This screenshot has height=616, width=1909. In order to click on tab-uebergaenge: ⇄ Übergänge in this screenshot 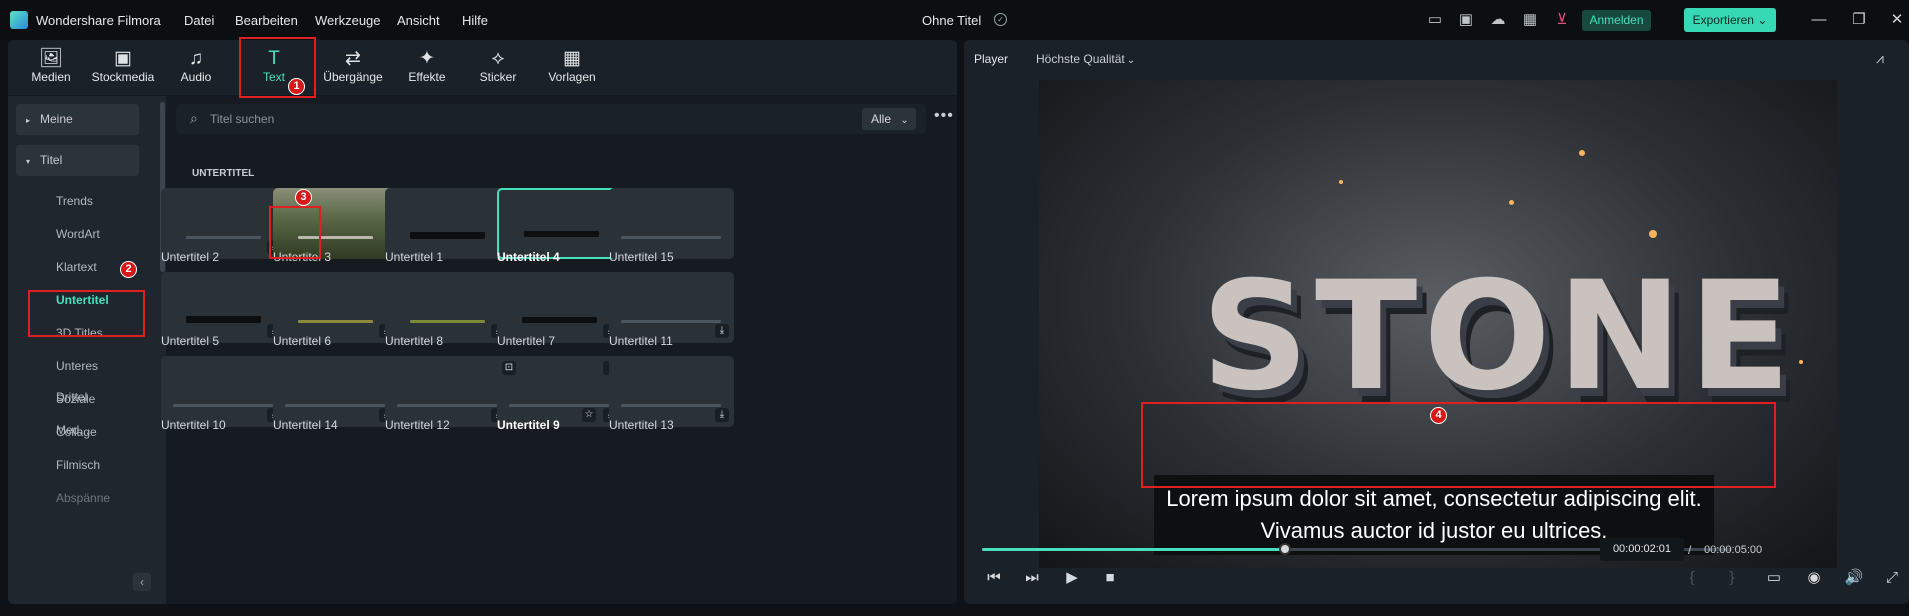, I will do `click(353, 71)`.